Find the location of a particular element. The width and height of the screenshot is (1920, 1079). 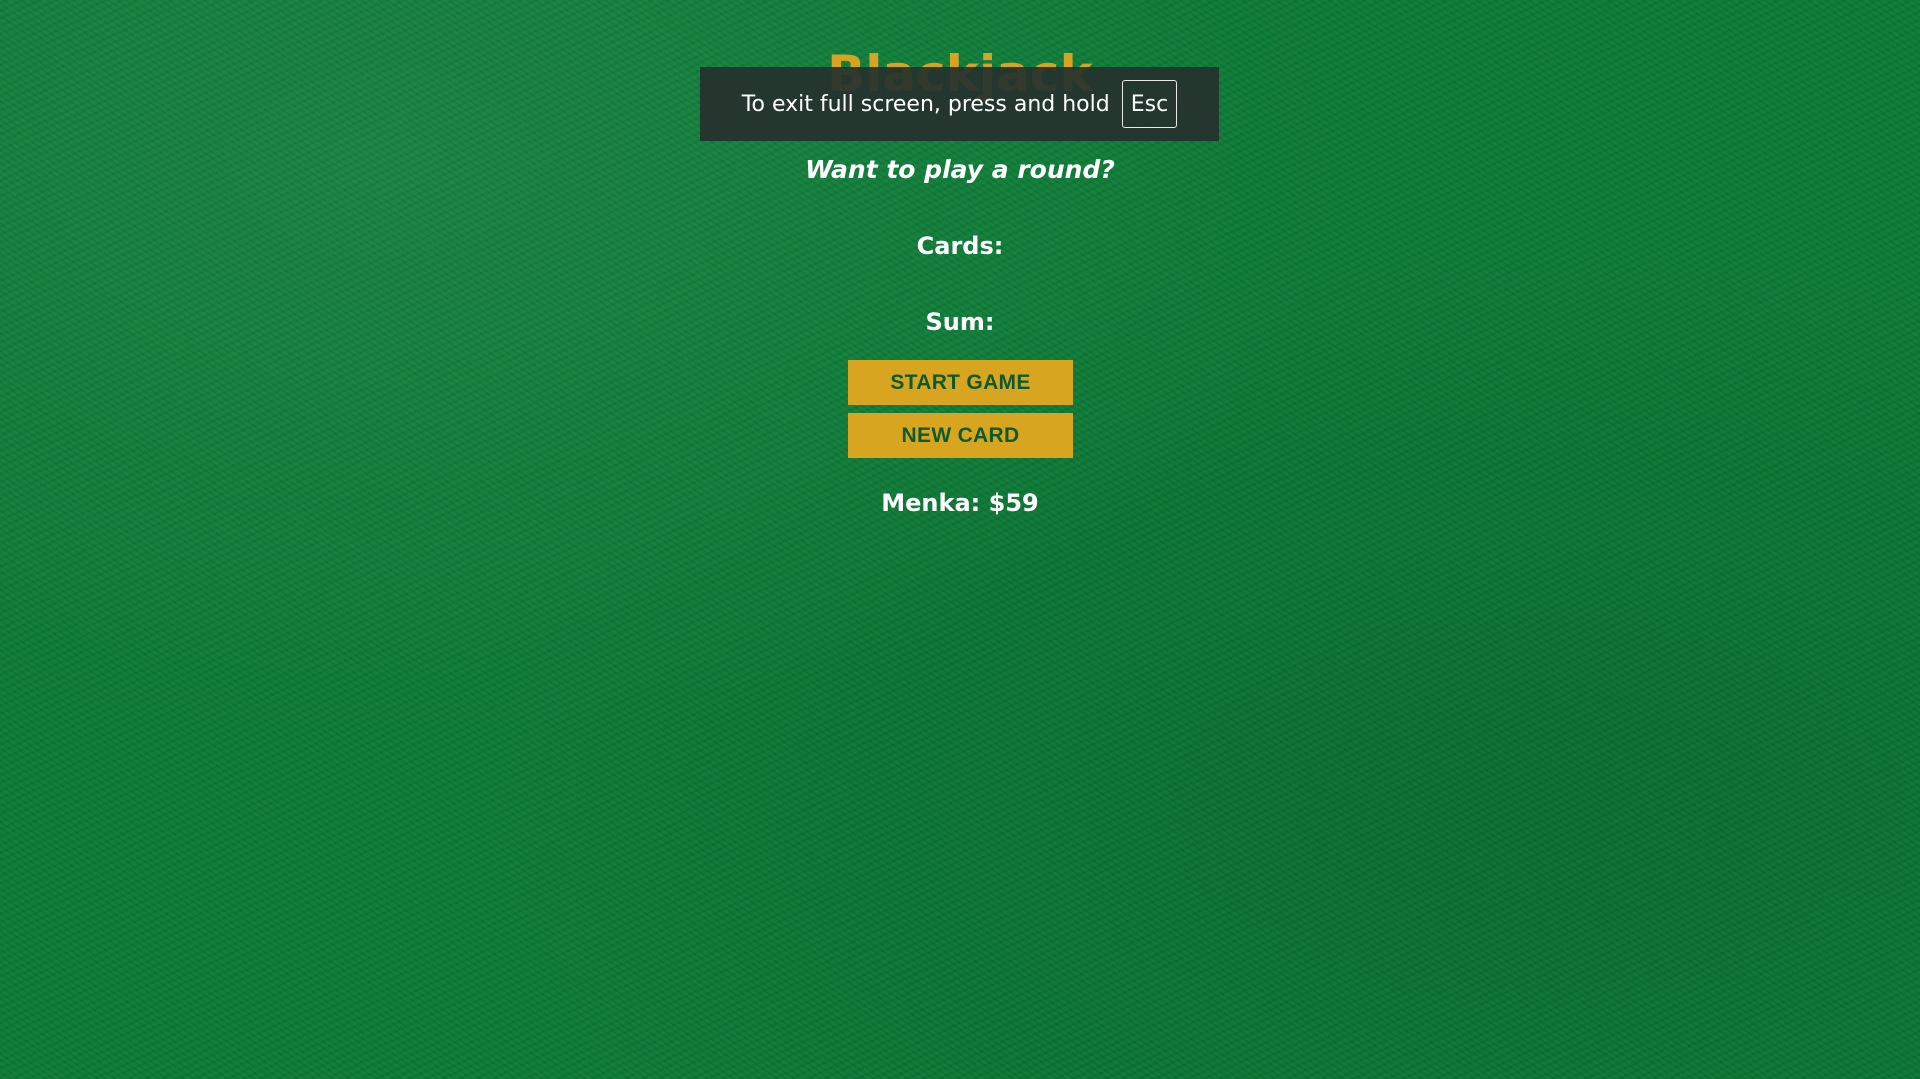

sum-label: Sum: is located at coordinates (960, 322).